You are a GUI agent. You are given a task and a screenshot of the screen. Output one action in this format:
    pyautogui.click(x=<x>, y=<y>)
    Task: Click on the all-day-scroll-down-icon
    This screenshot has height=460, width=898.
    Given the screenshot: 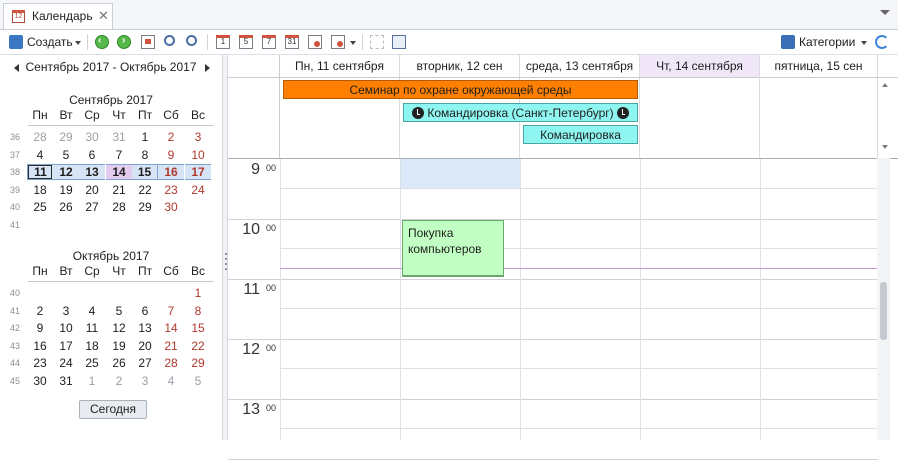 What is the action you would take?
    pyautogui.click(x=885, y=147)
    